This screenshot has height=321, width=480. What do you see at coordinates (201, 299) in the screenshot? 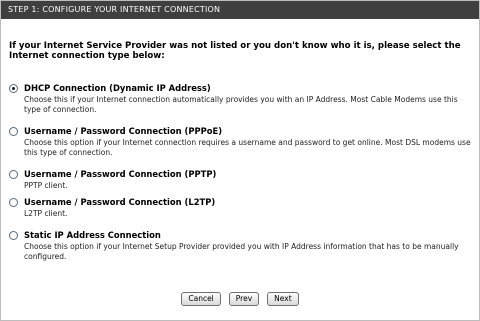
I see `cancel-button: Cancel` at bounding box center [201, 299].